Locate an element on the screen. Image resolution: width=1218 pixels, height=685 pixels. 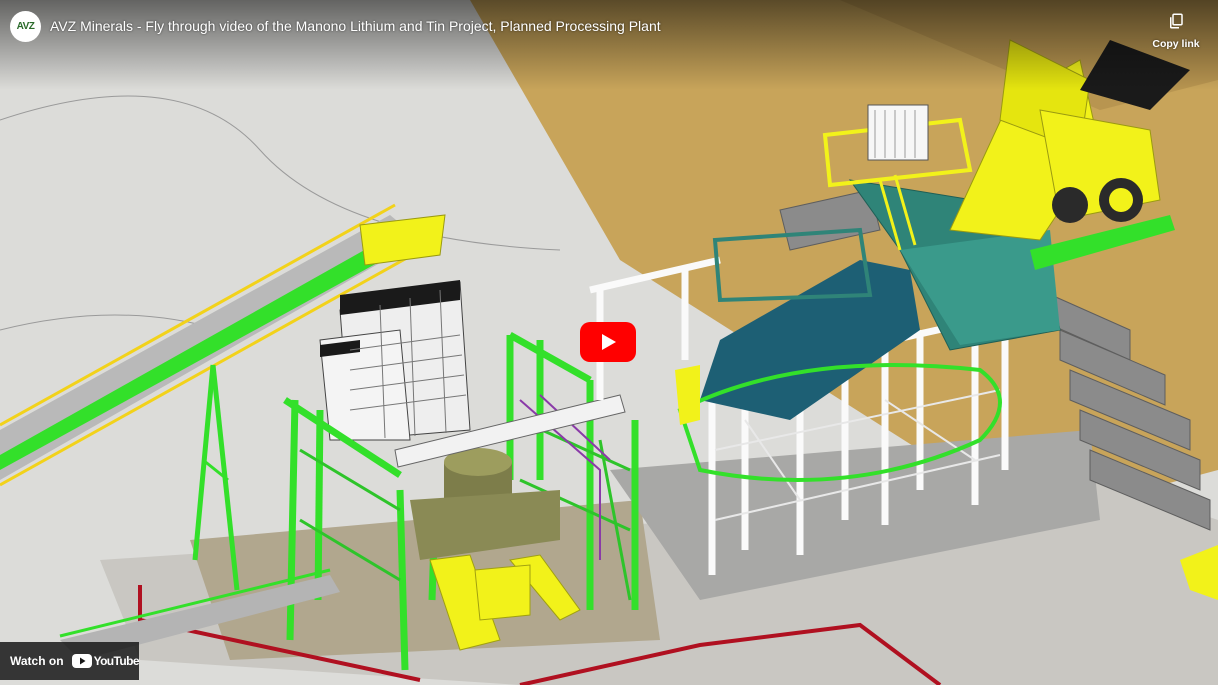
channel-avatar-text: AVZ is located at coordinates (25, 26).